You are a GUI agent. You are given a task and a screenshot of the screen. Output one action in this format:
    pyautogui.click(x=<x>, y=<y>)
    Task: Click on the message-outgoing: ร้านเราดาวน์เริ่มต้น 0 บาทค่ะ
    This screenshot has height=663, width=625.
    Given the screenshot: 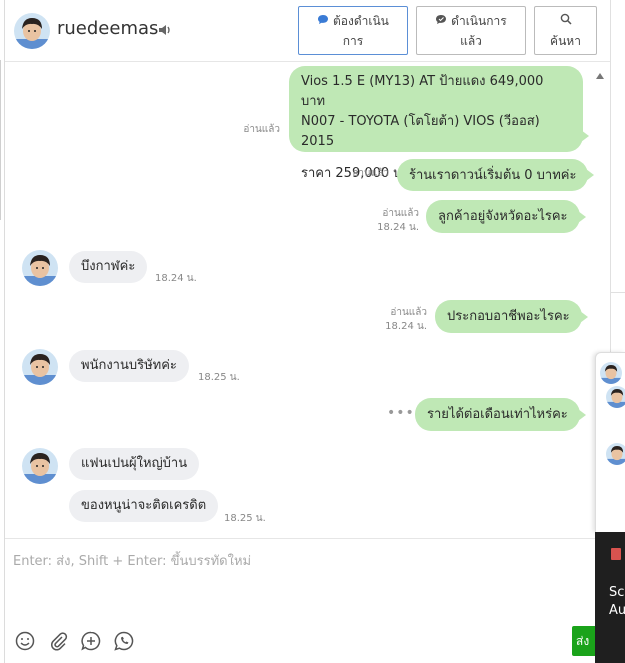 What is the action you would take?
    pyautogui.click(x=496, y=175)
    